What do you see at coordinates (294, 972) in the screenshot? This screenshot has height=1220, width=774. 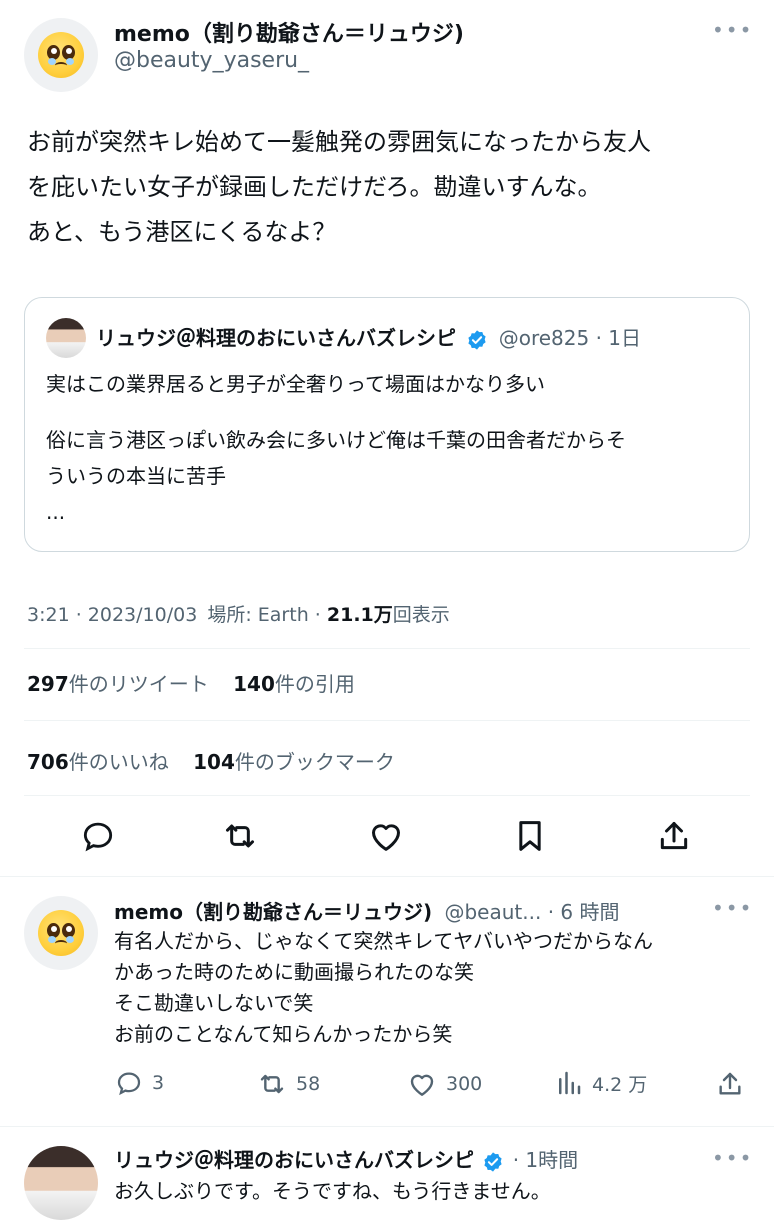 I see `reply-line: かあった時のために動画撮られたのな笑` at bounding box center [294, 972].